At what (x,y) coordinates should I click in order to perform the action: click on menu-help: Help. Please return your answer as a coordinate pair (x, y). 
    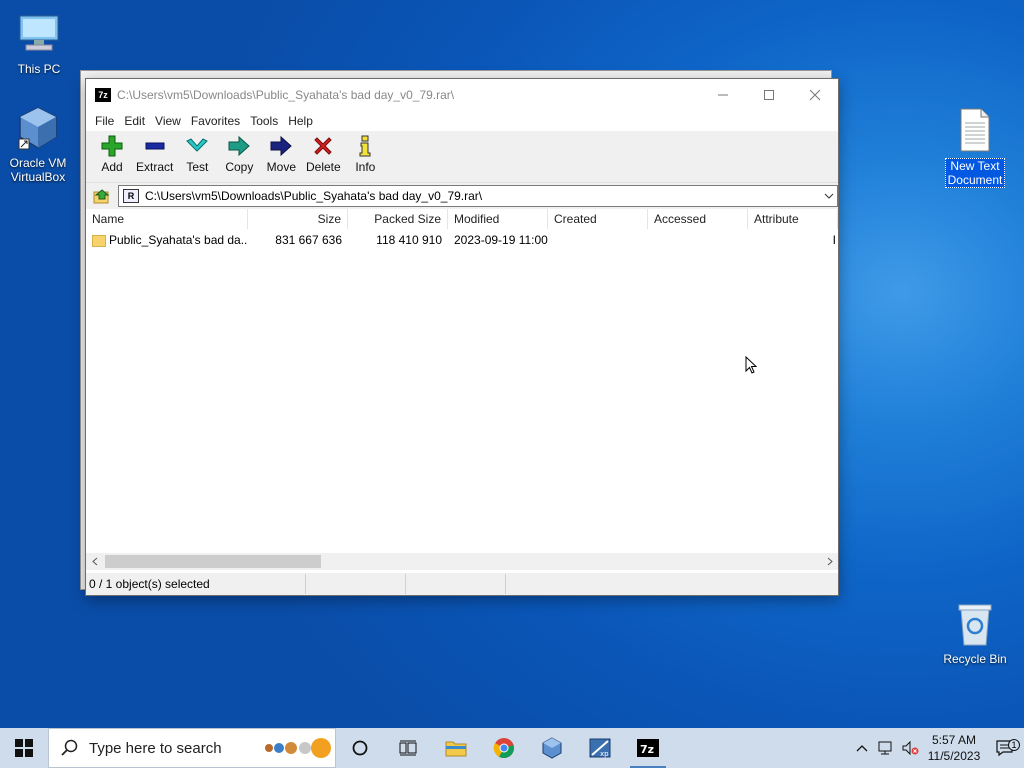
    Looking at the image, I should click on (300, 121).